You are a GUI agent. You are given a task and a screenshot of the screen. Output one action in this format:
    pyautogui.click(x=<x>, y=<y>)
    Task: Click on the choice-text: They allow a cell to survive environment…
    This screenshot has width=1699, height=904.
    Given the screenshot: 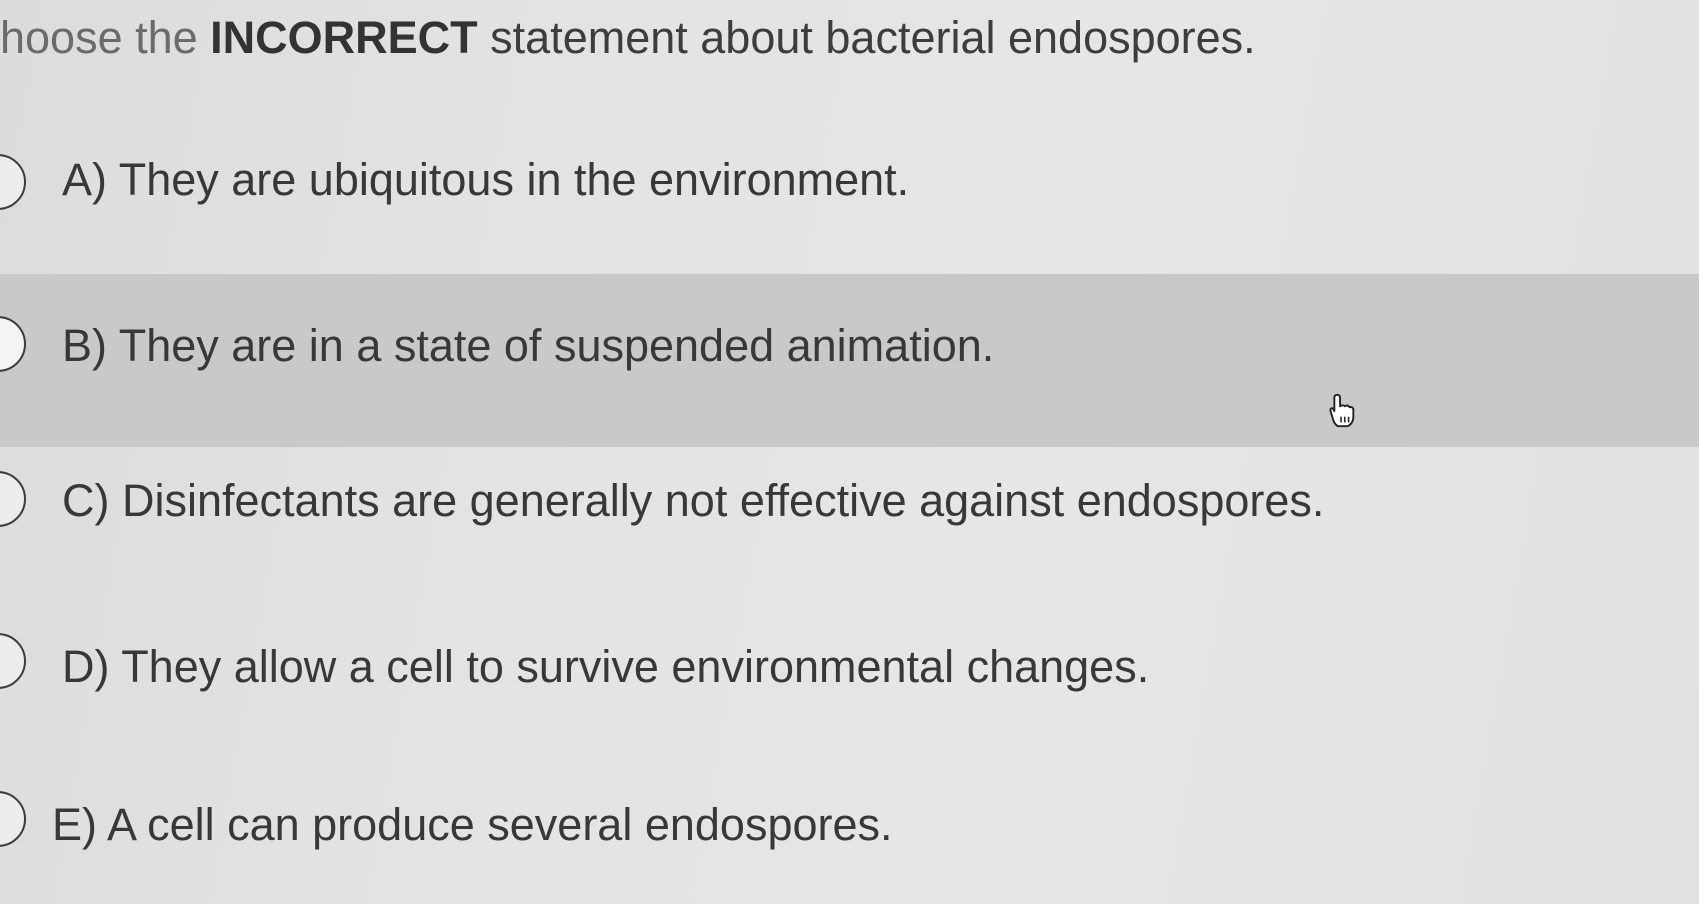 What is the action you would take?
    pyautogui.click(x=635, y=666)
    